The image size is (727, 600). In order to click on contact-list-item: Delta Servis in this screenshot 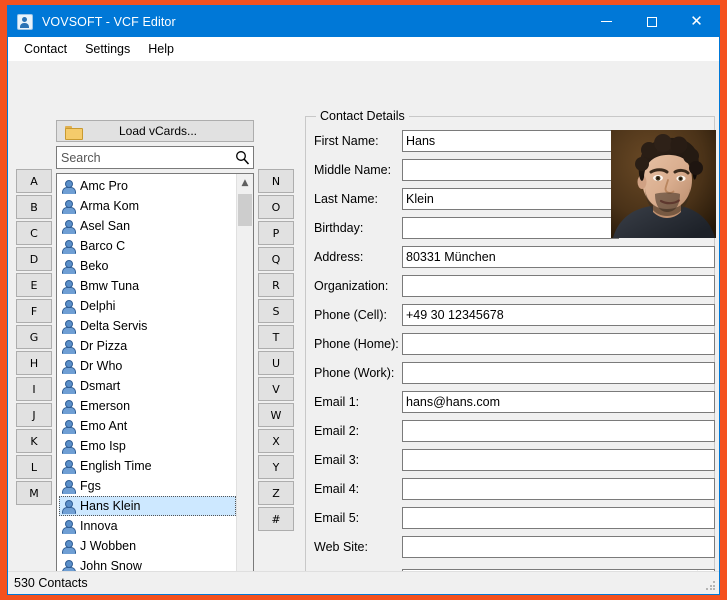, I will do `click(147, 326)`.